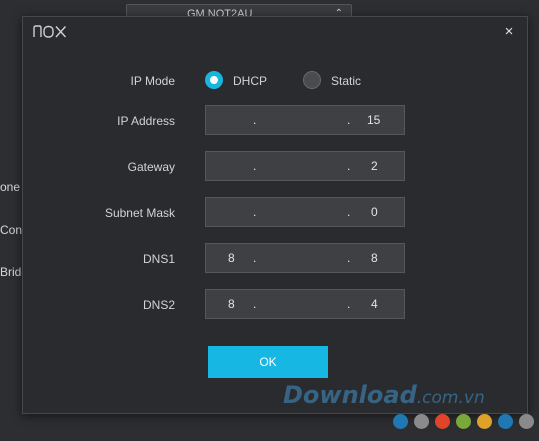  I want to click on ip-address-label: IP Address, so click(146, 121).